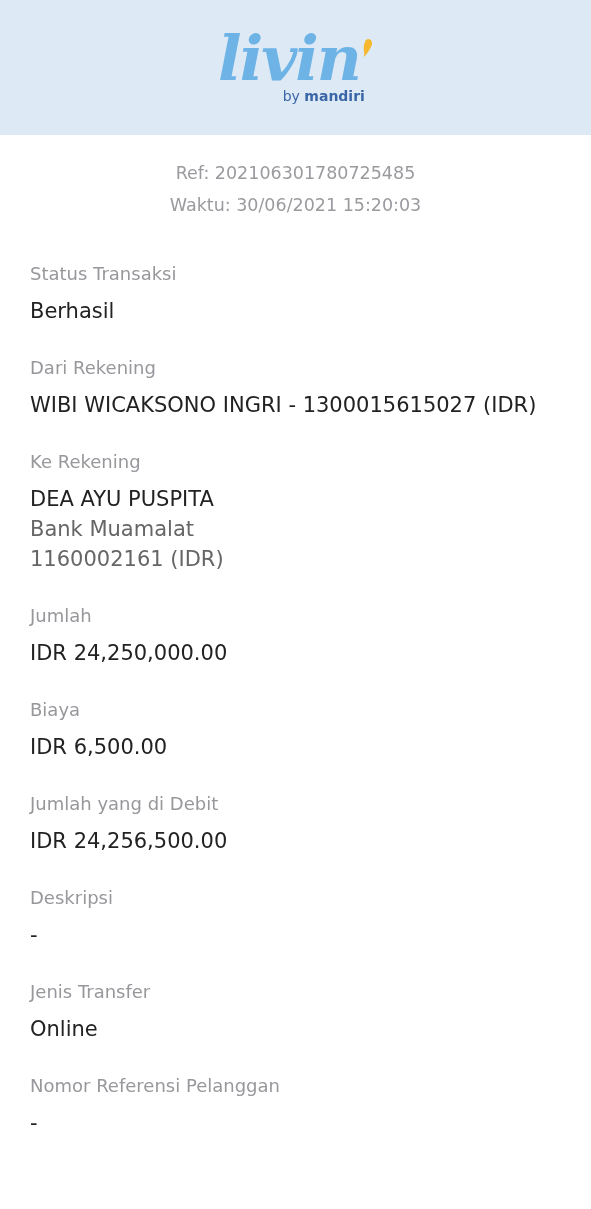  Describe the element at coordinates (112, 529) in the screenshot. I see `field-value: Bank Muamalat` at that location.